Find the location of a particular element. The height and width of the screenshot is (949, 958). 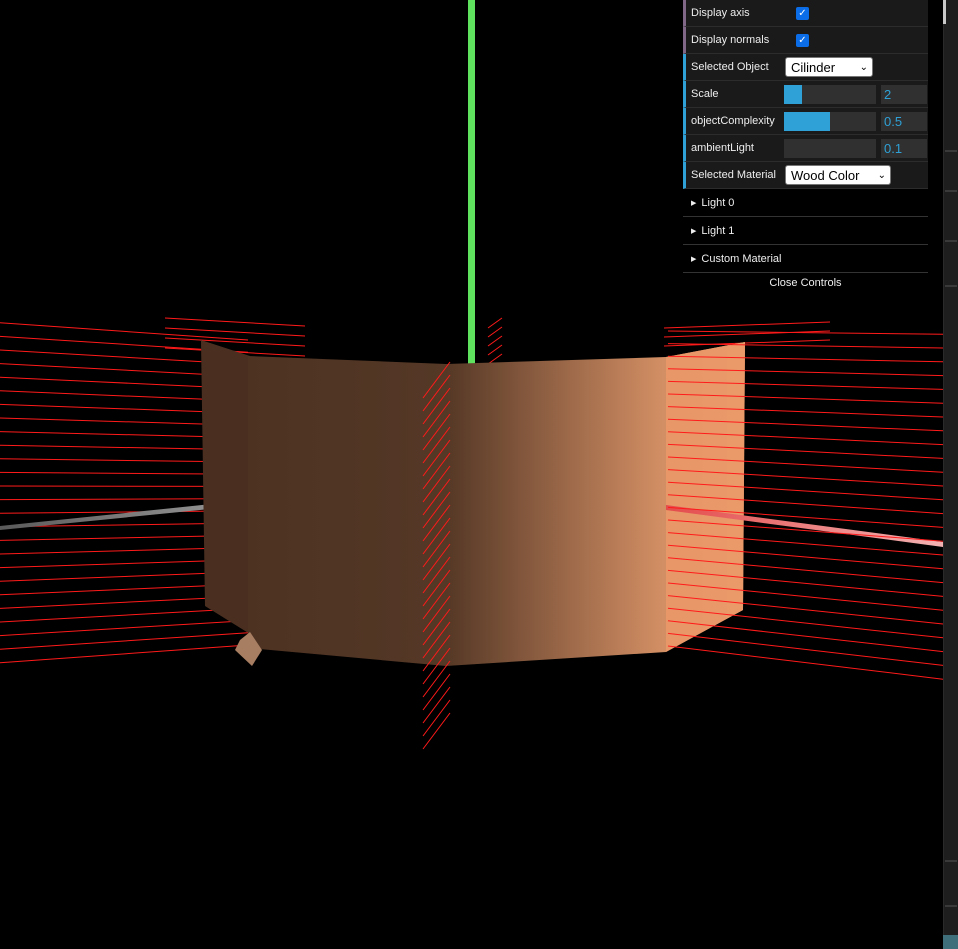

y-axis-line is located at coordinates (471, 182).